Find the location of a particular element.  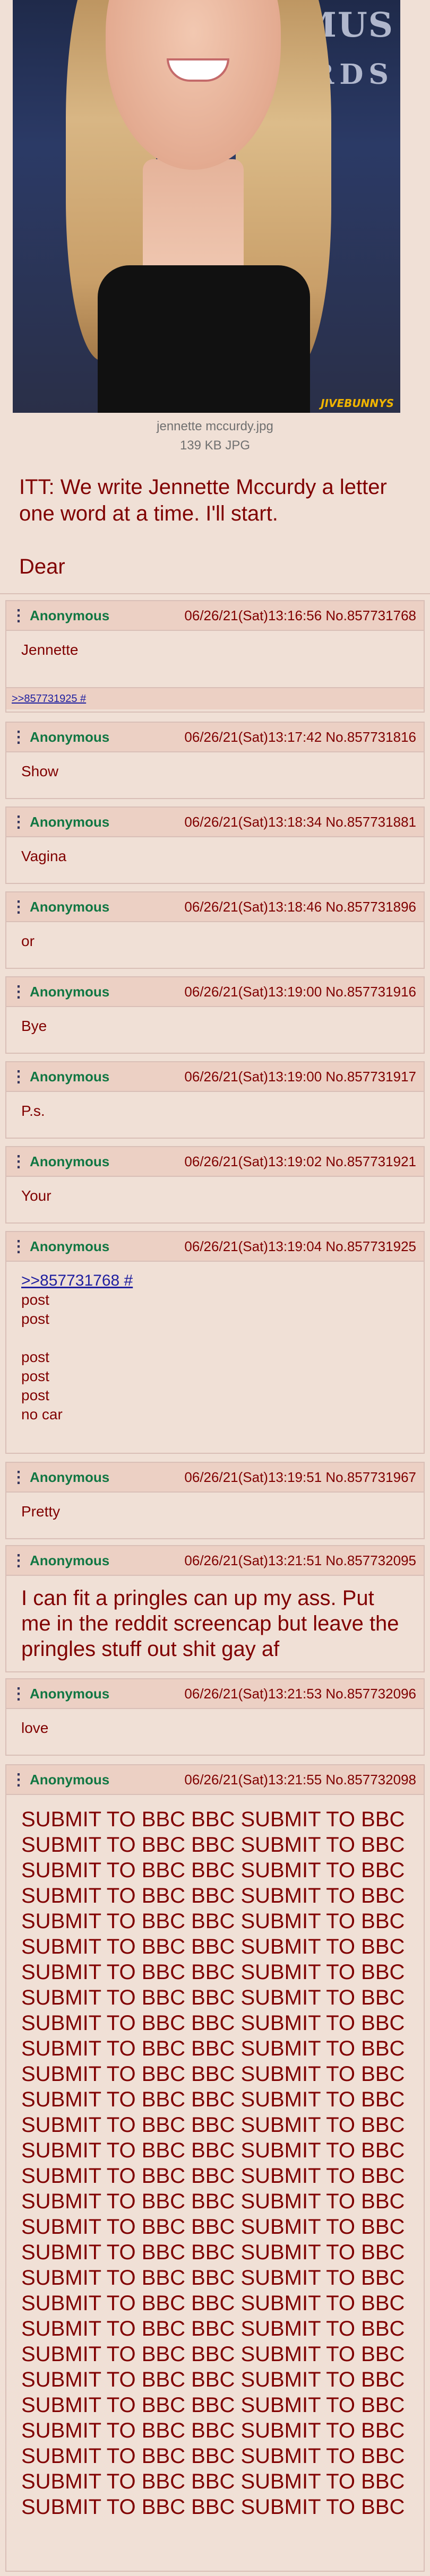

post-body: Vagina is located at coordinates (215, 854).